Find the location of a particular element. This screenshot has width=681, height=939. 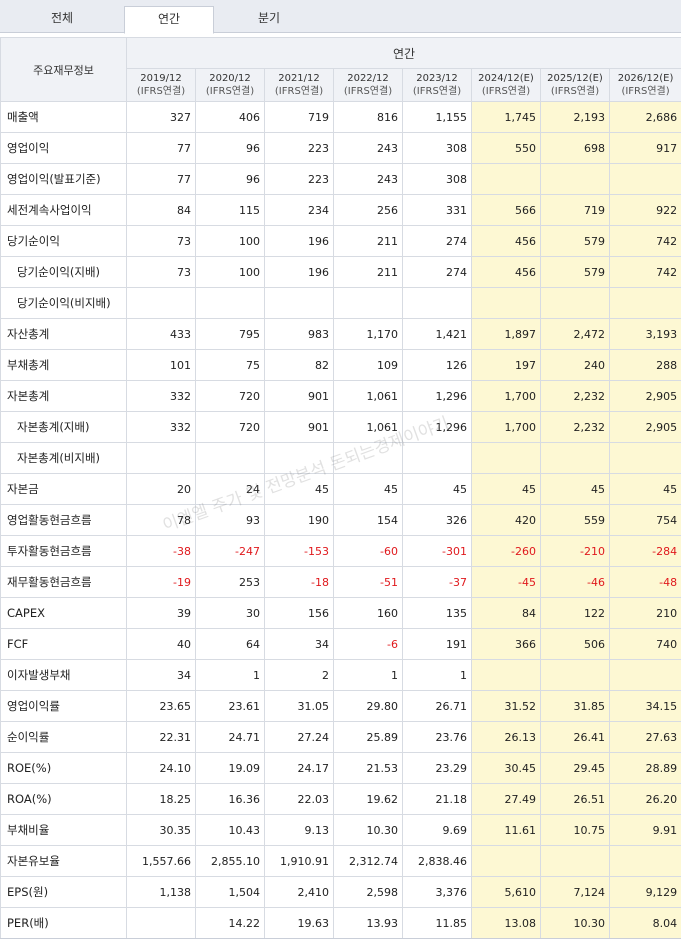

table-cell: 1,061 is located at coordinates (368, 427).